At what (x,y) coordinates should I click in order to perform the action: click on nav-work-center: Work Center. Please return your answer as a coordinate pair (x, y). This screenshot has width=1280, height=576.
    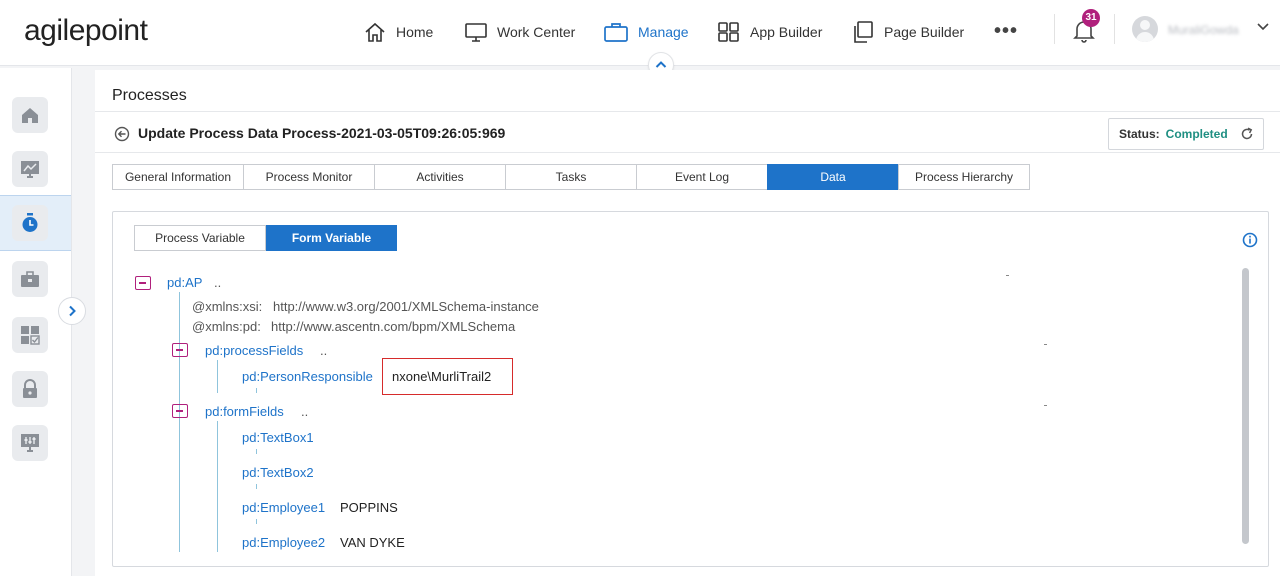
    Looking at the image, I should click on (519, 32).